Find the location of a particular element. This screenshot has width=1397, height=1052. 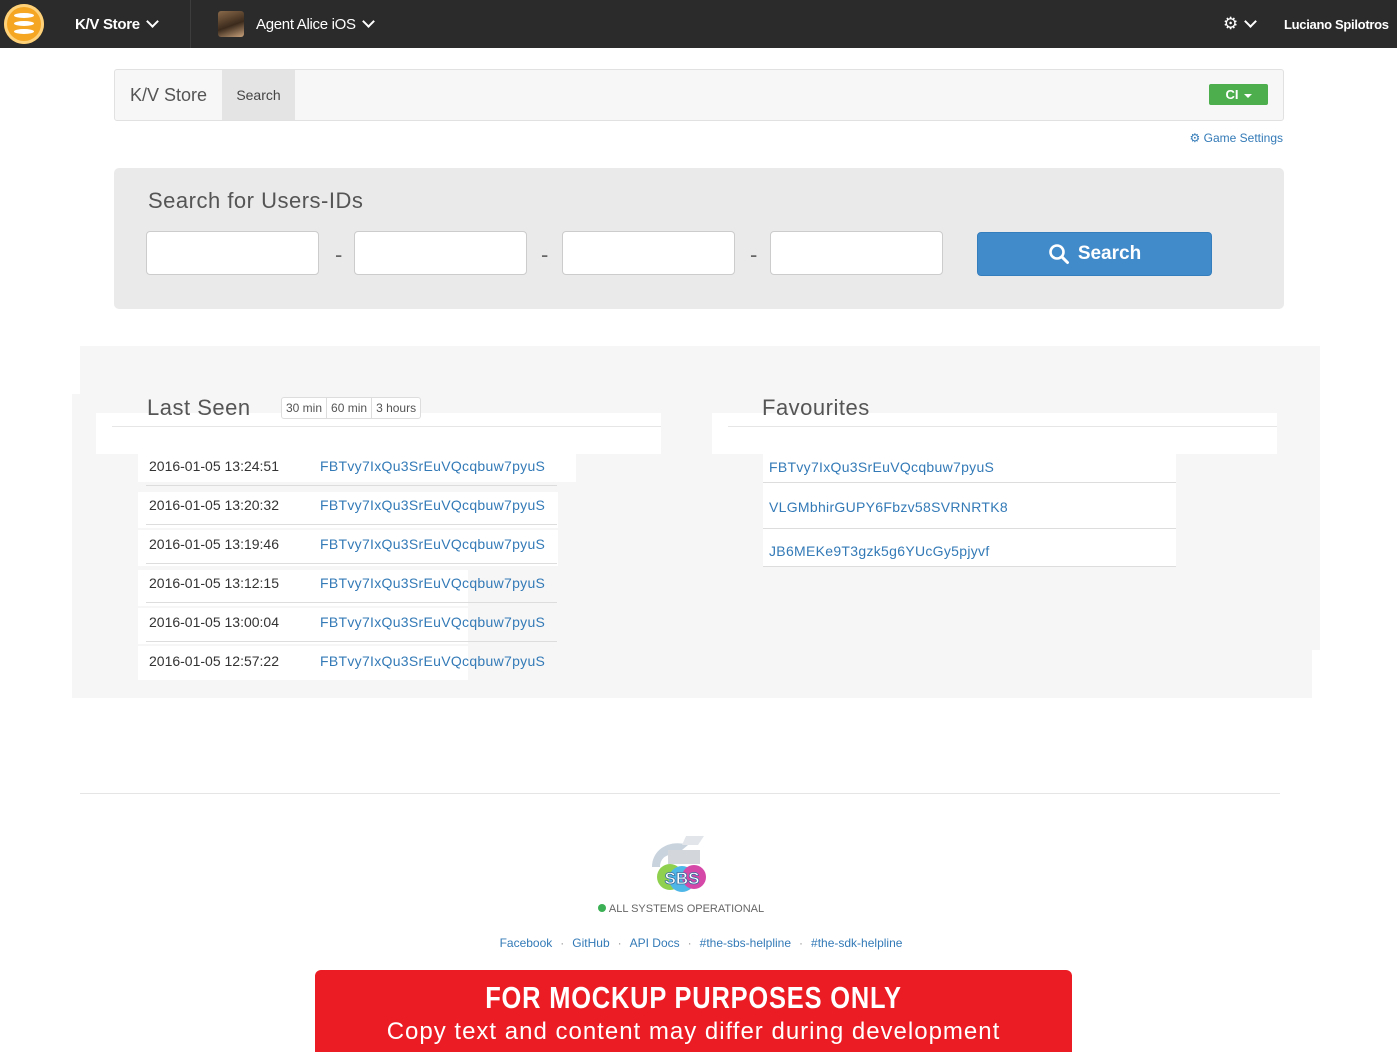

app-menu: K/V Store is located at coordinates (117, 24).